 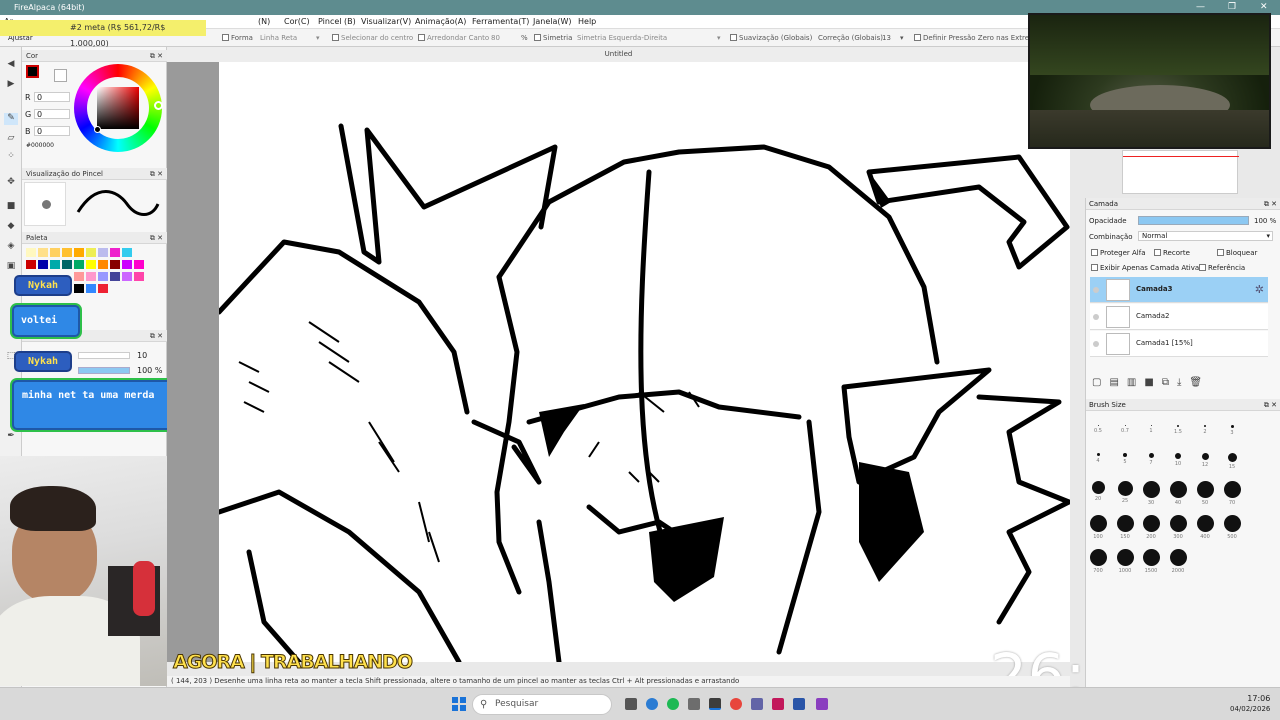 What do you see at coordinates (1232, 430) in the screenshot?
I see `brush-size-option: 3` at bounding box center [1232, 430].